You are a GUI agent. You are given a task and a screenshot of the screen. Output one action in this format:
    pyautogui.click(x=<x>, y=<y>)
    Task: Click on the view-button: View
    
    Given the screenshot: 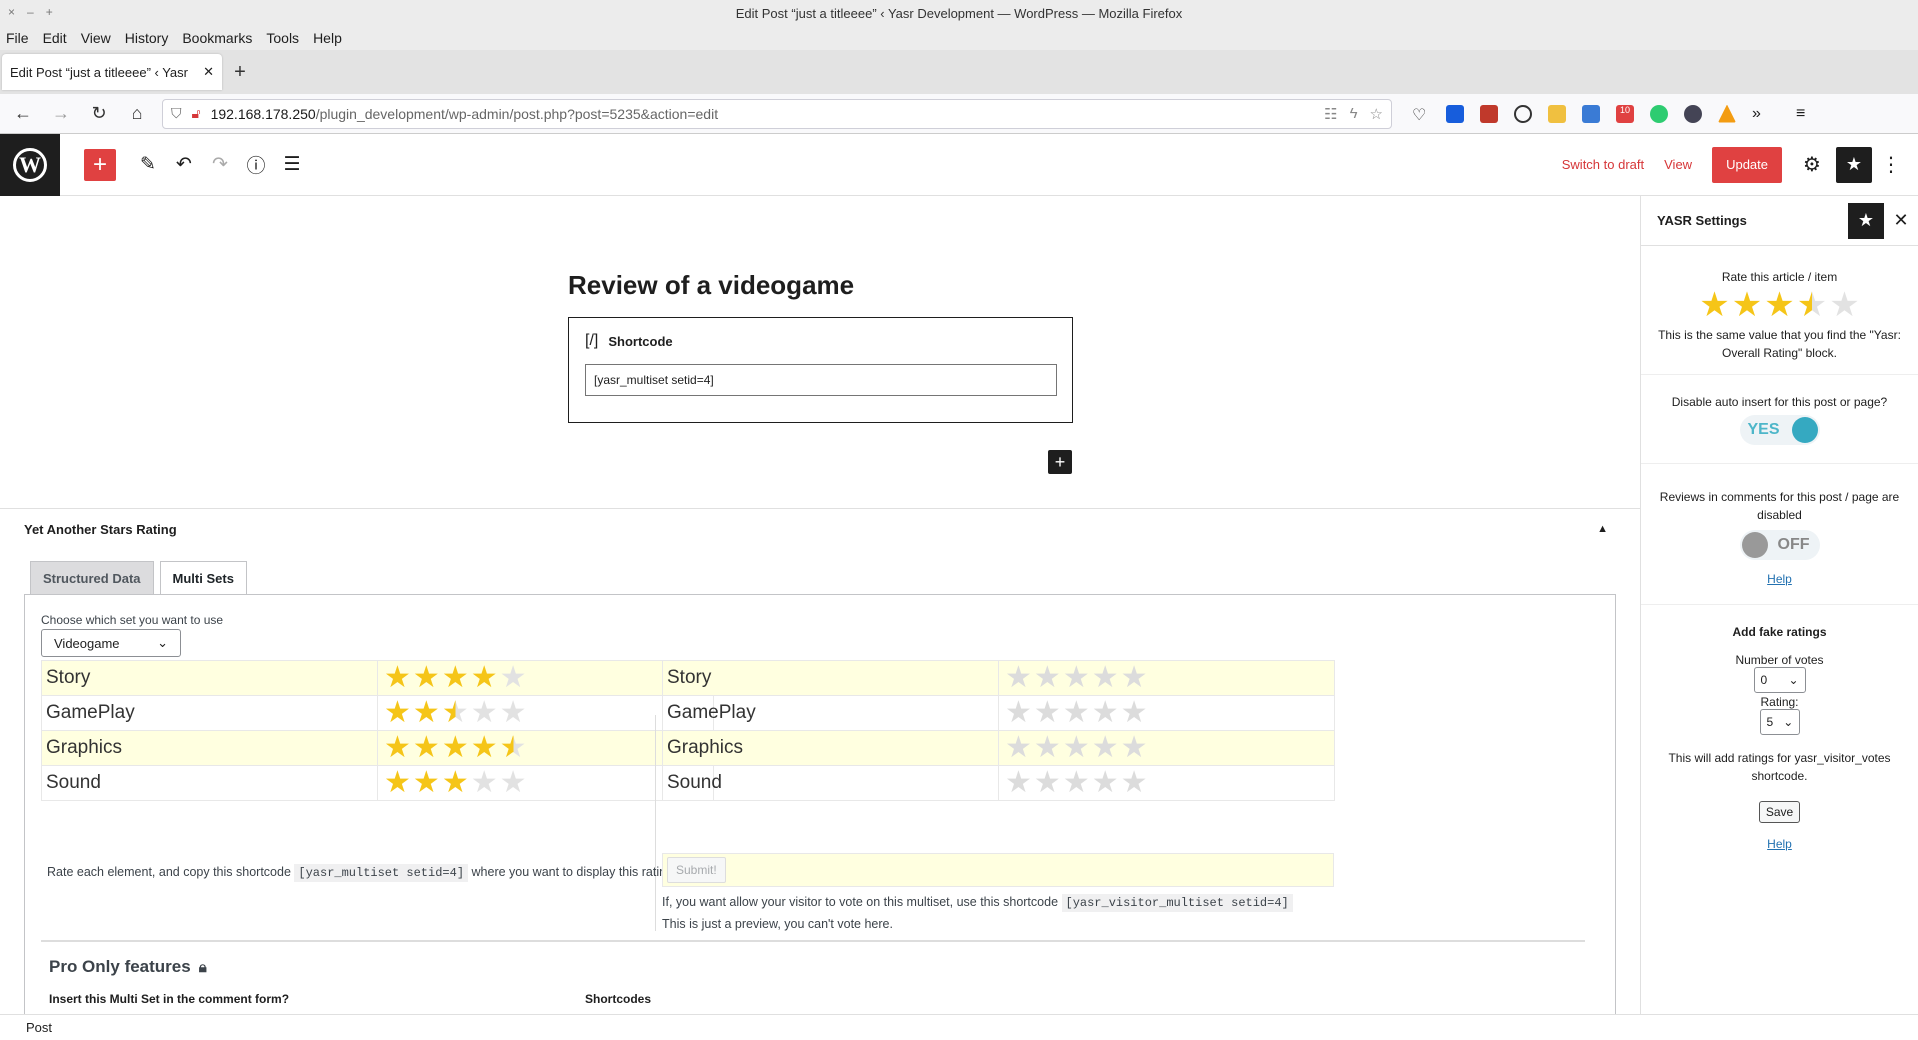 What is the action you would take?
    pyautogui.click(x=1678, y=164)
    